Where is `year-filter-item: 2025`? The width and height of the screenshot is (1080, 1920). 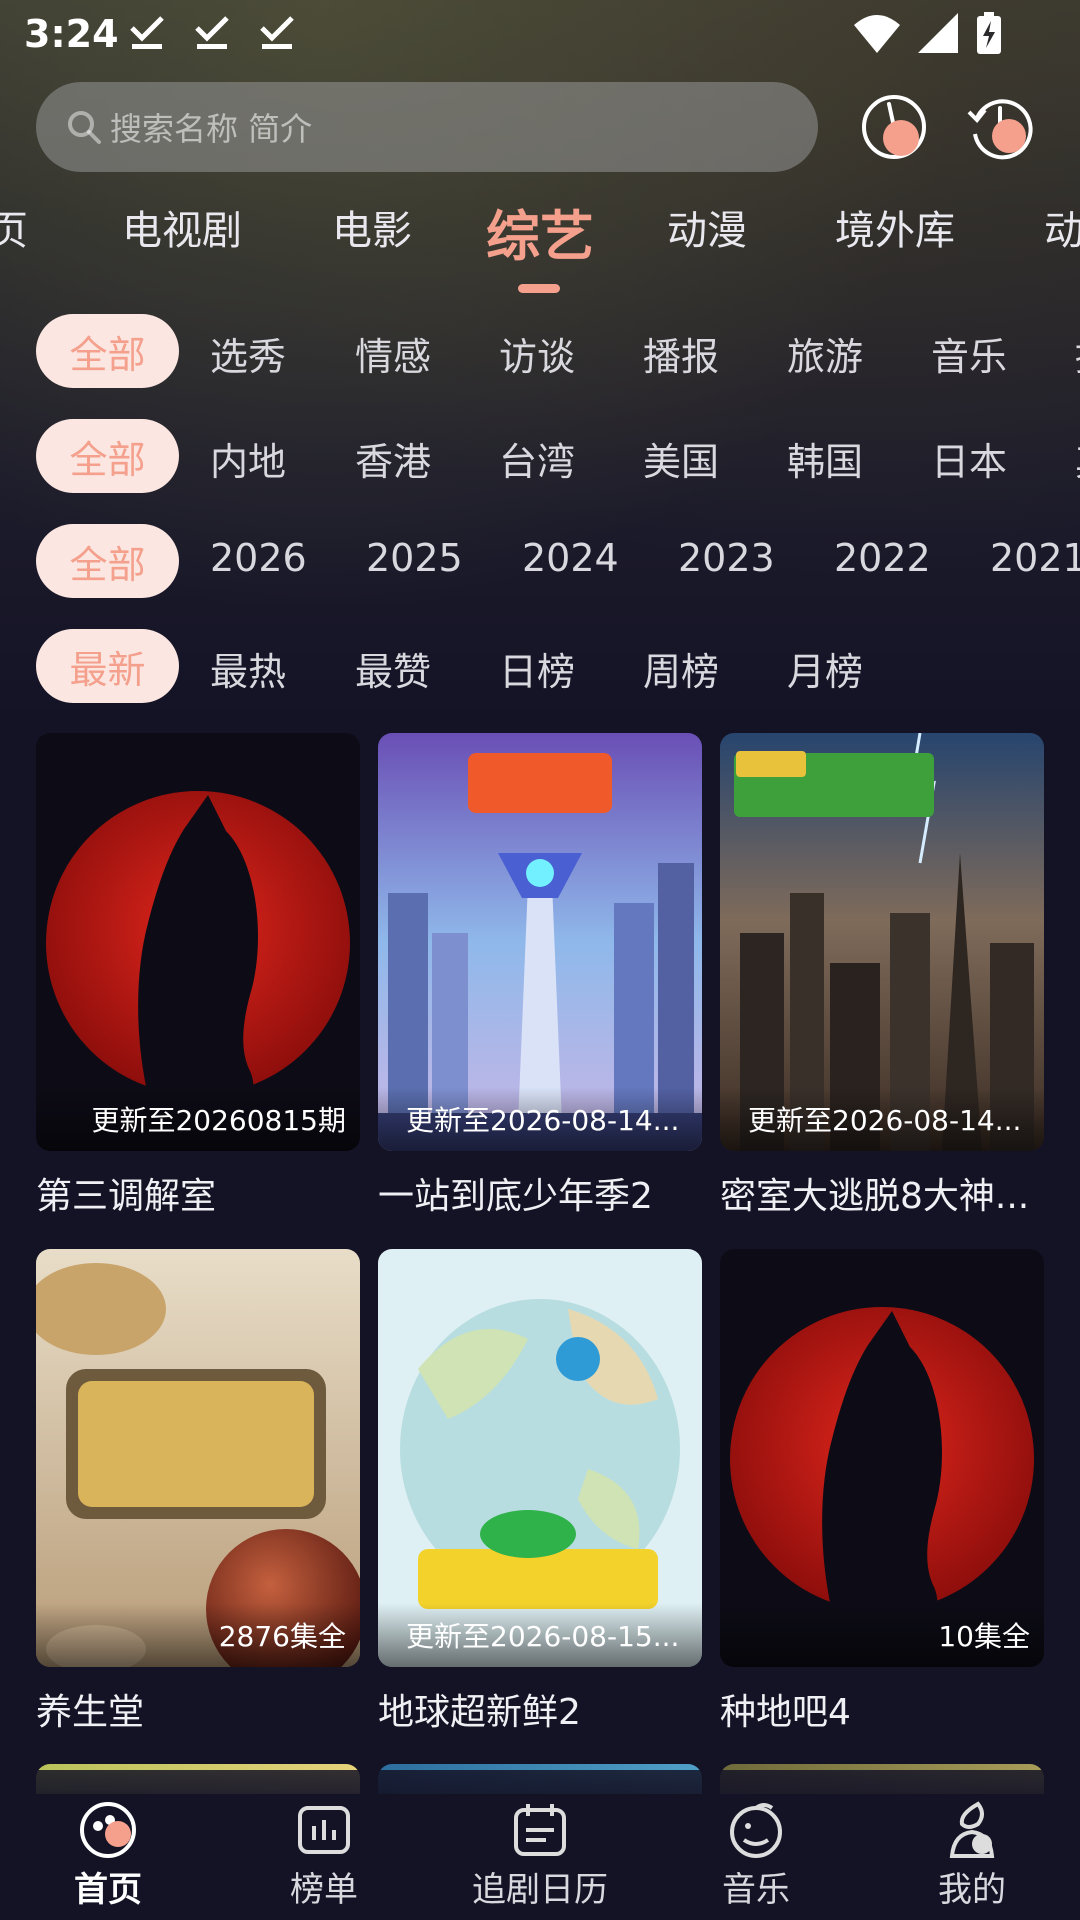 year-filter-item: 2025 is located at coordinates (414, 558).